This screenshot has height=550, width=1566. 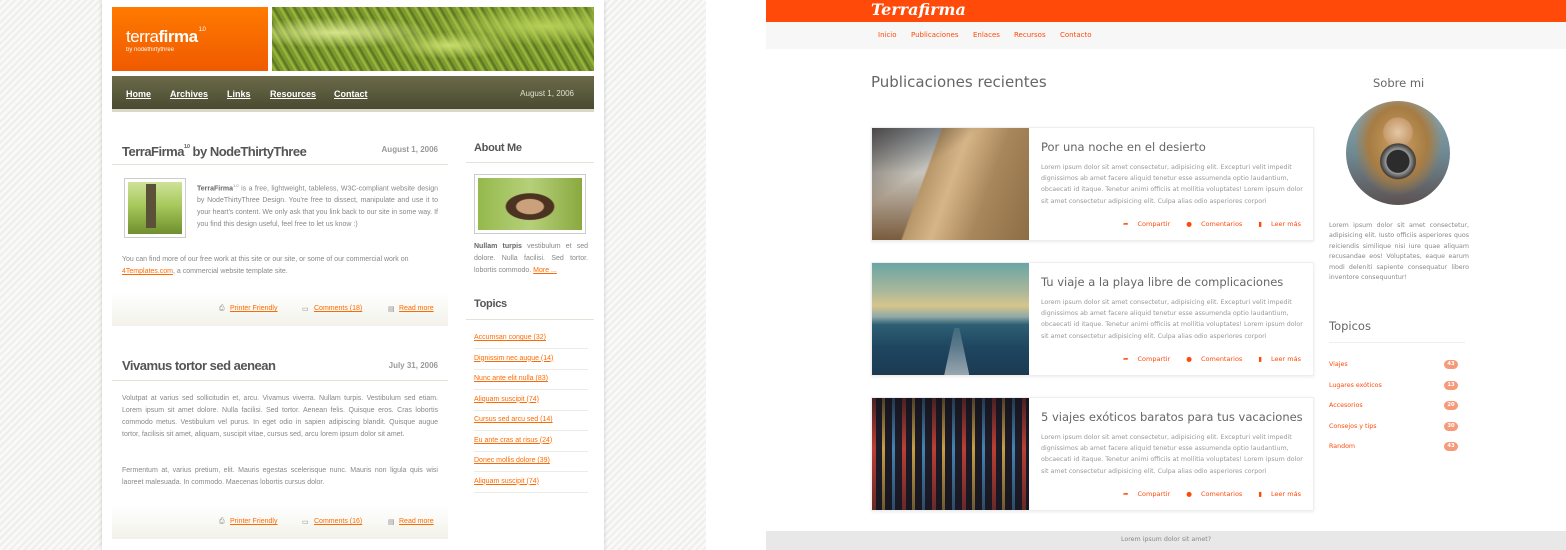 I want to click on document-icon: ▤, so click(x=391, y=522).